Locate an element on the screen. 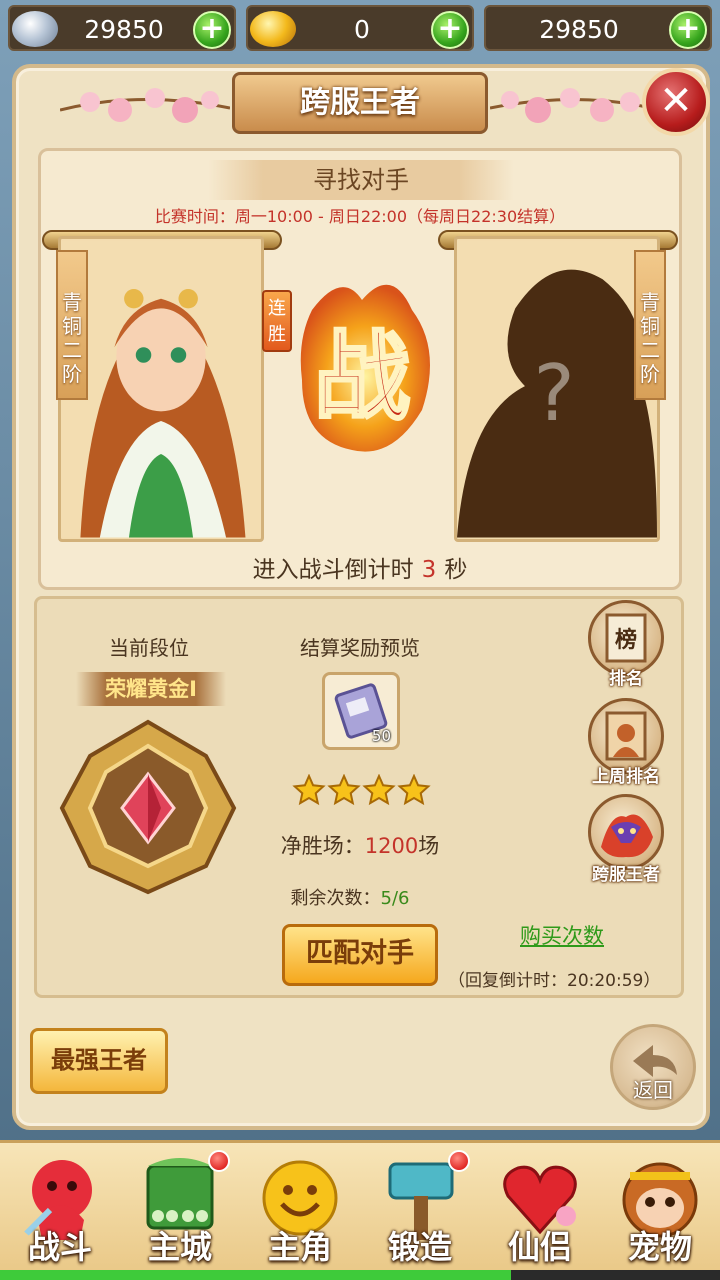 The width and height of the screenshot is (720, 1280). close-button: ✕ is located at coordinates (676, 102).